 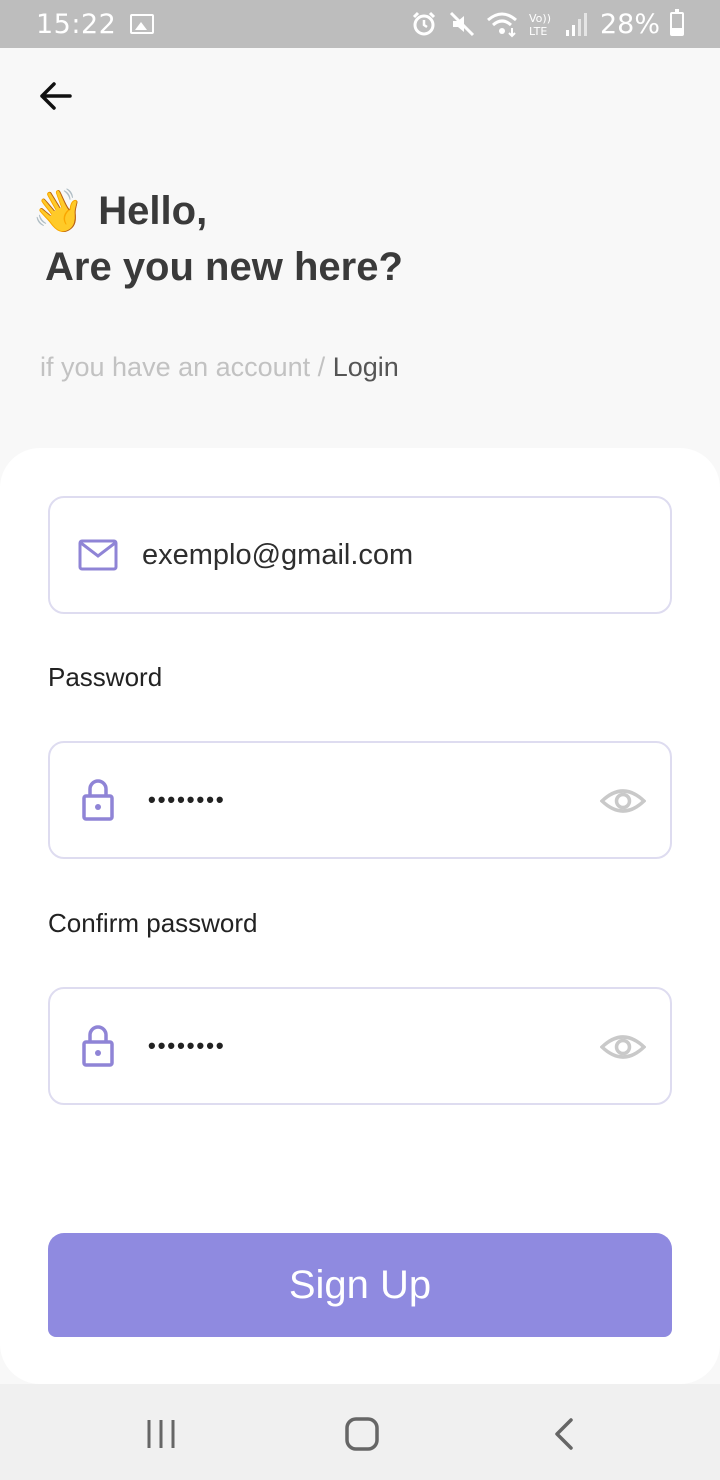 I want to click on login-link: Login, so click(x=366, y=367).